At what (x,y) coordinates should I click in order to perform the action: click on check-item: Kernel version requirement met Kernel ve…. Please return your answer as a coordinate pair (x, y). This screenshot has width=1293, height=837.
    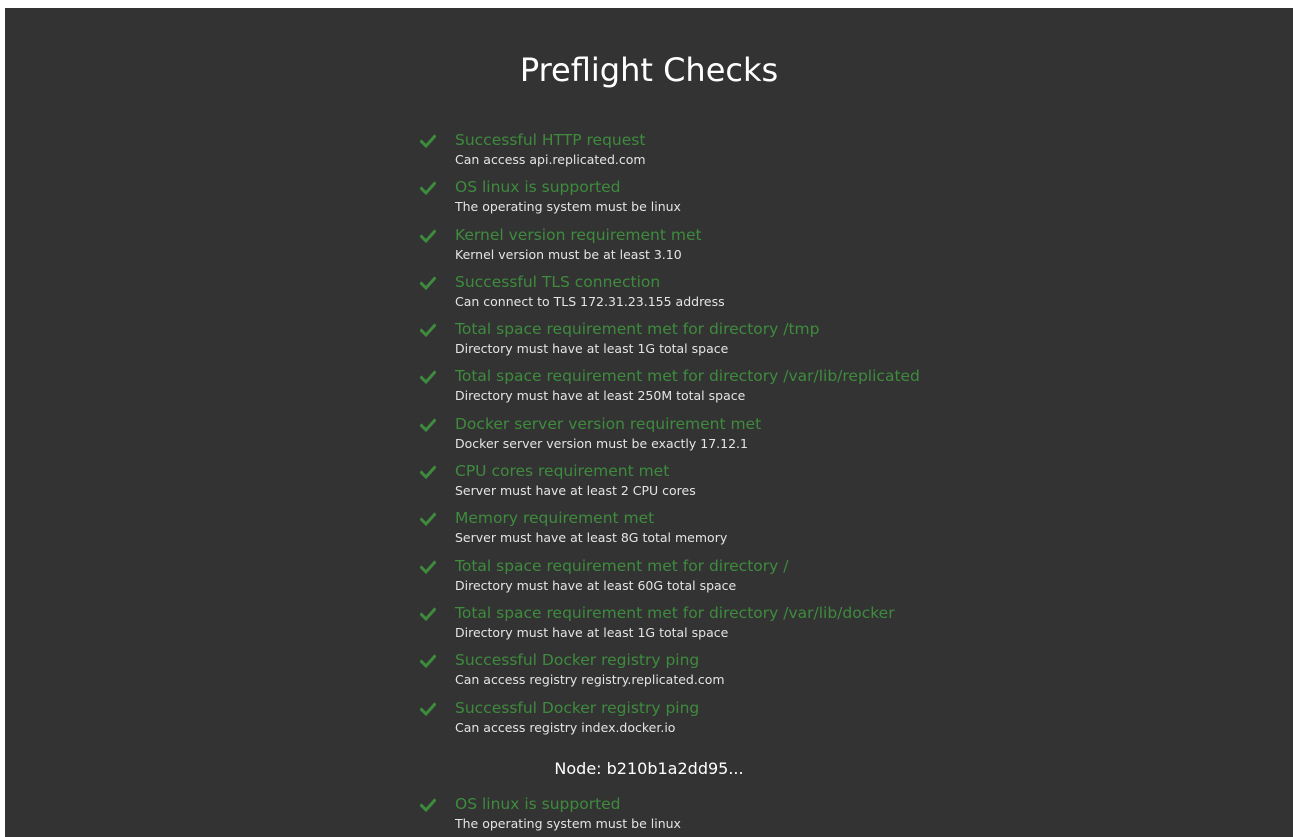
    Looking at the image, I should click on (765, 247).